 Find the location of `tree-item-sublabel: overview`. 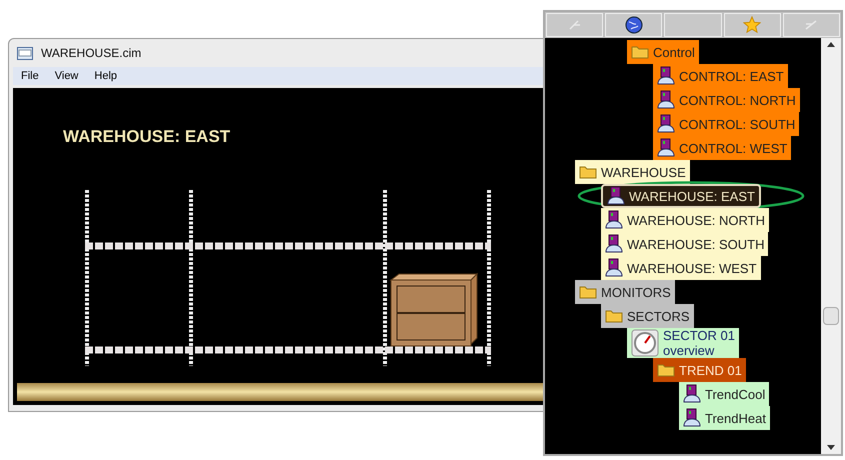

tree-item-sublabel: overview is located at coordinates (689, 350).